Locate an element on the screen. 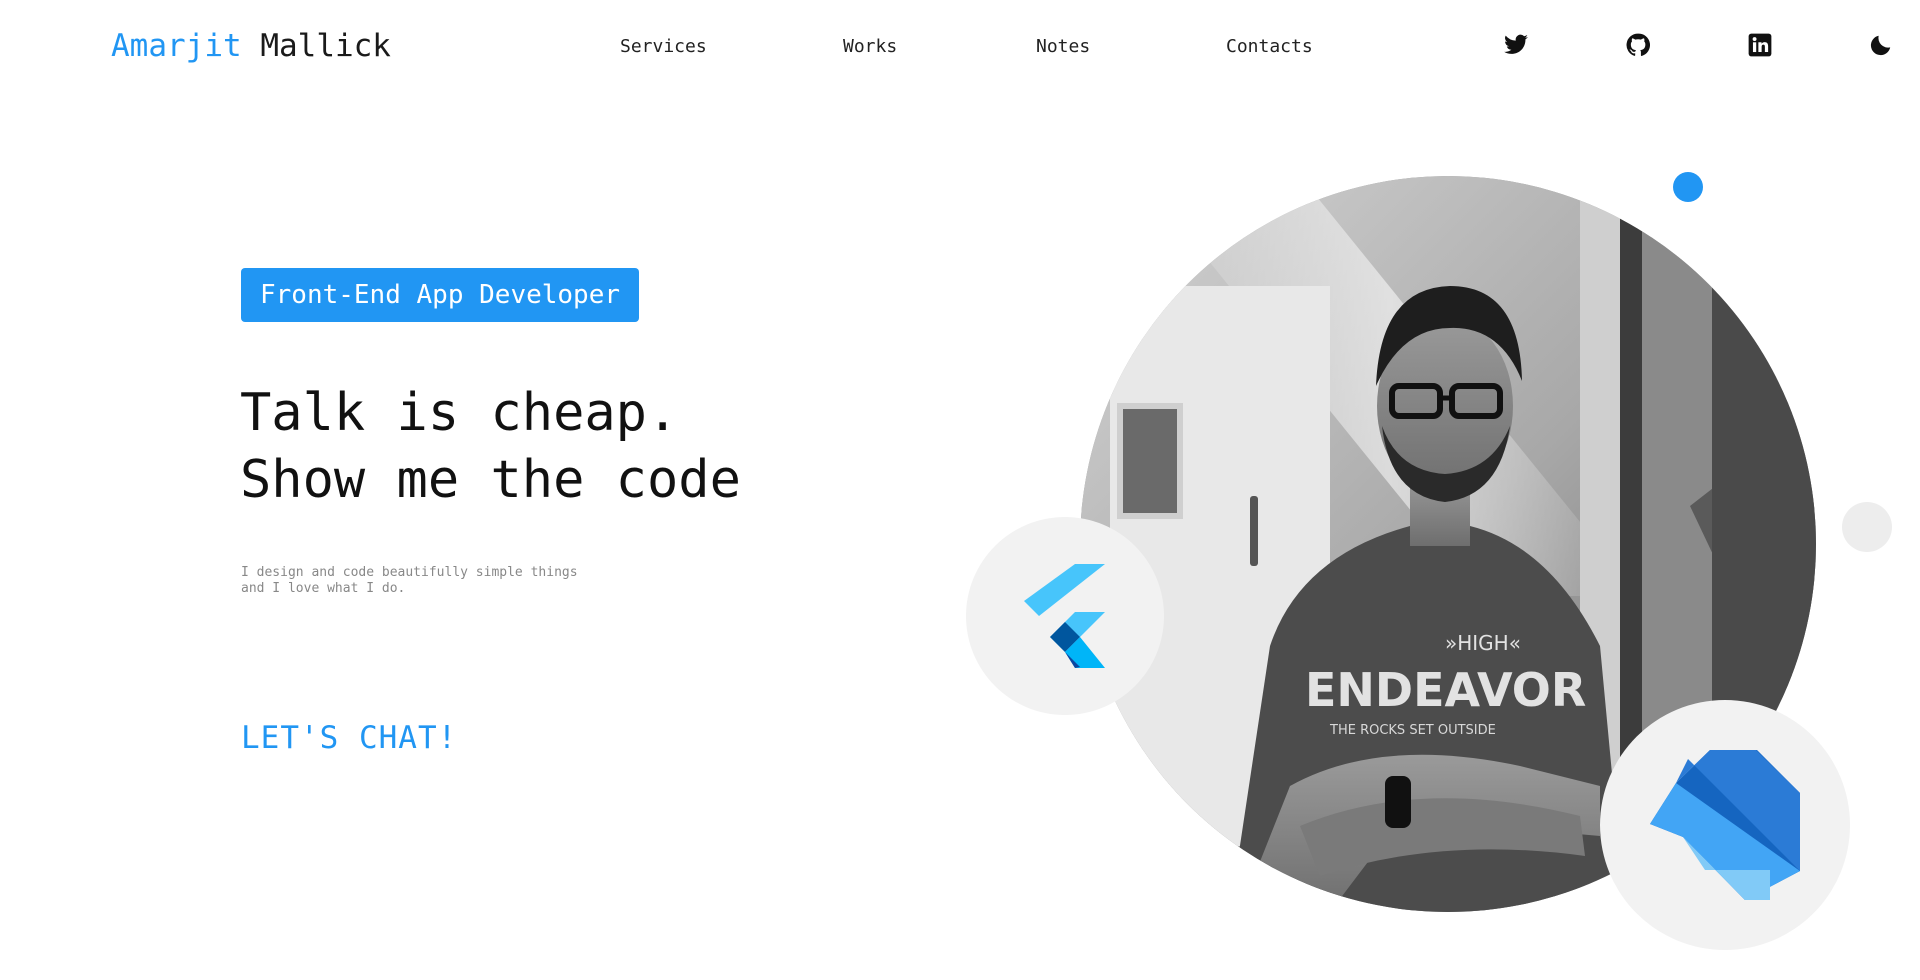 The image size is (1920, 980). dart-logo-bubble is located at coordinates (1725, 825).